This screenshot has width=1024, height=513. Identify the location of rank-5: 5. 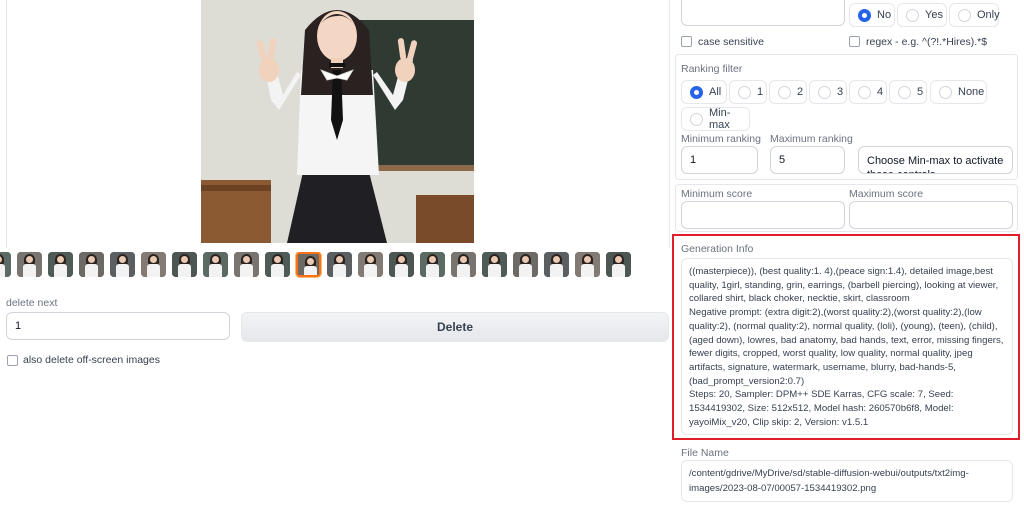
(908, 92).